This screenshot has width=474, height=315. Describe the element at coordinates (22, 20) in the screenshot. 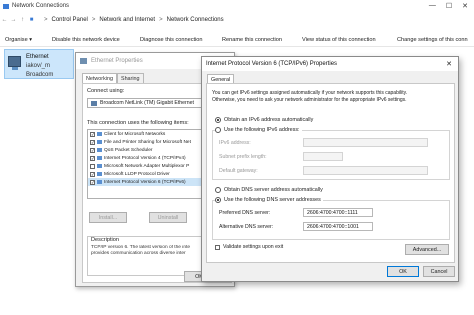

I see `up-arrow-icon: ↑` at that location.